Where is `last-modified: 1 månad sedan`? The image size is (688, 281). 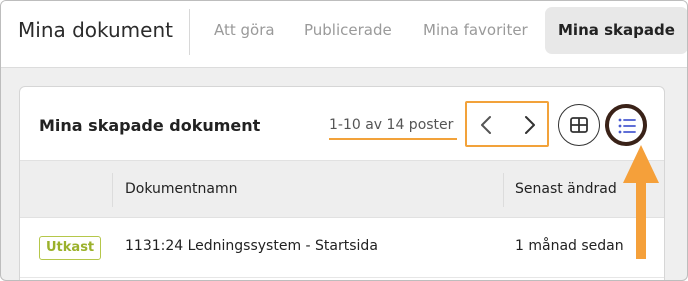 last-modified: 1 månad sedan is located at coordinates (569, 246).